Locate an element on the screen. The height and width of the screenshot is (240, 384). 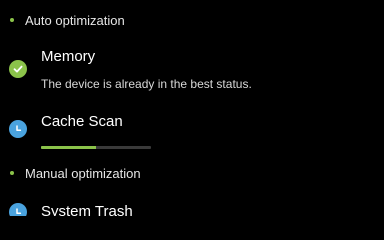
cache-scan-progress-fill is located at coordinates (68, 147).